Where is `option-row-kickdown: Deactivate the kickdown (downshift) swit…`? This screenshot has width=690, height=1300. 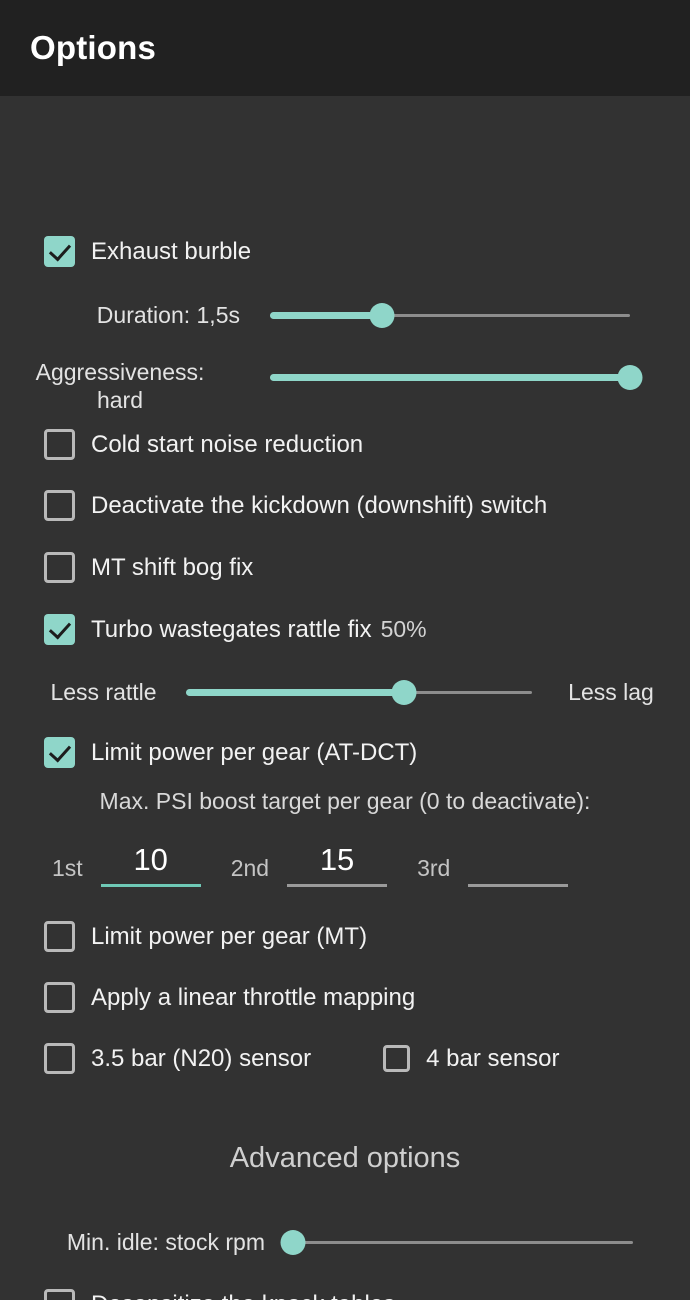 option-row-kickdown: Deactivate the kickdown (downshift) swit… is located at coordinates (273, 505).